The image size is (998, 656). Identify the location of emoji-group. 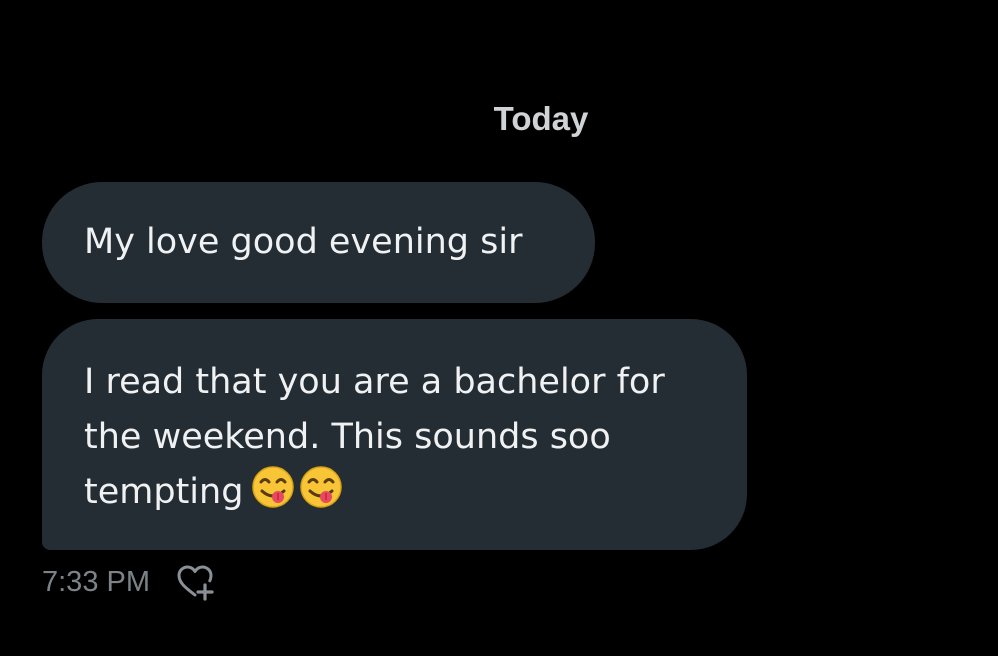
(299, 495).